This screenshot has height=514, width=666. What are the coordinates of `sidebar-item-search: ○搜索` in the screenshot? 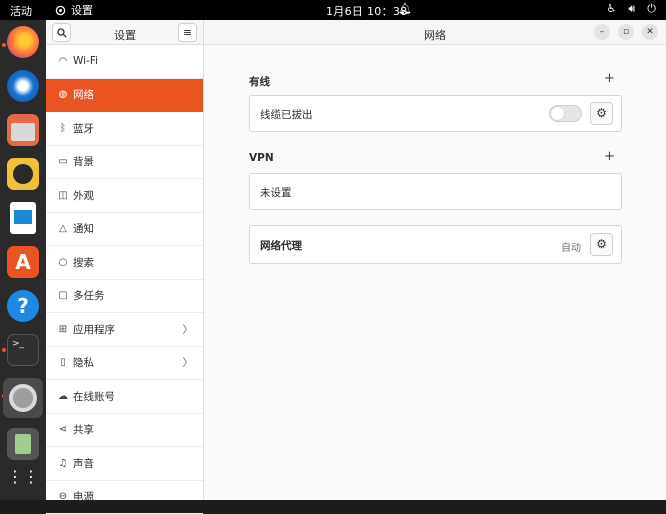 It's located at (124, 263).